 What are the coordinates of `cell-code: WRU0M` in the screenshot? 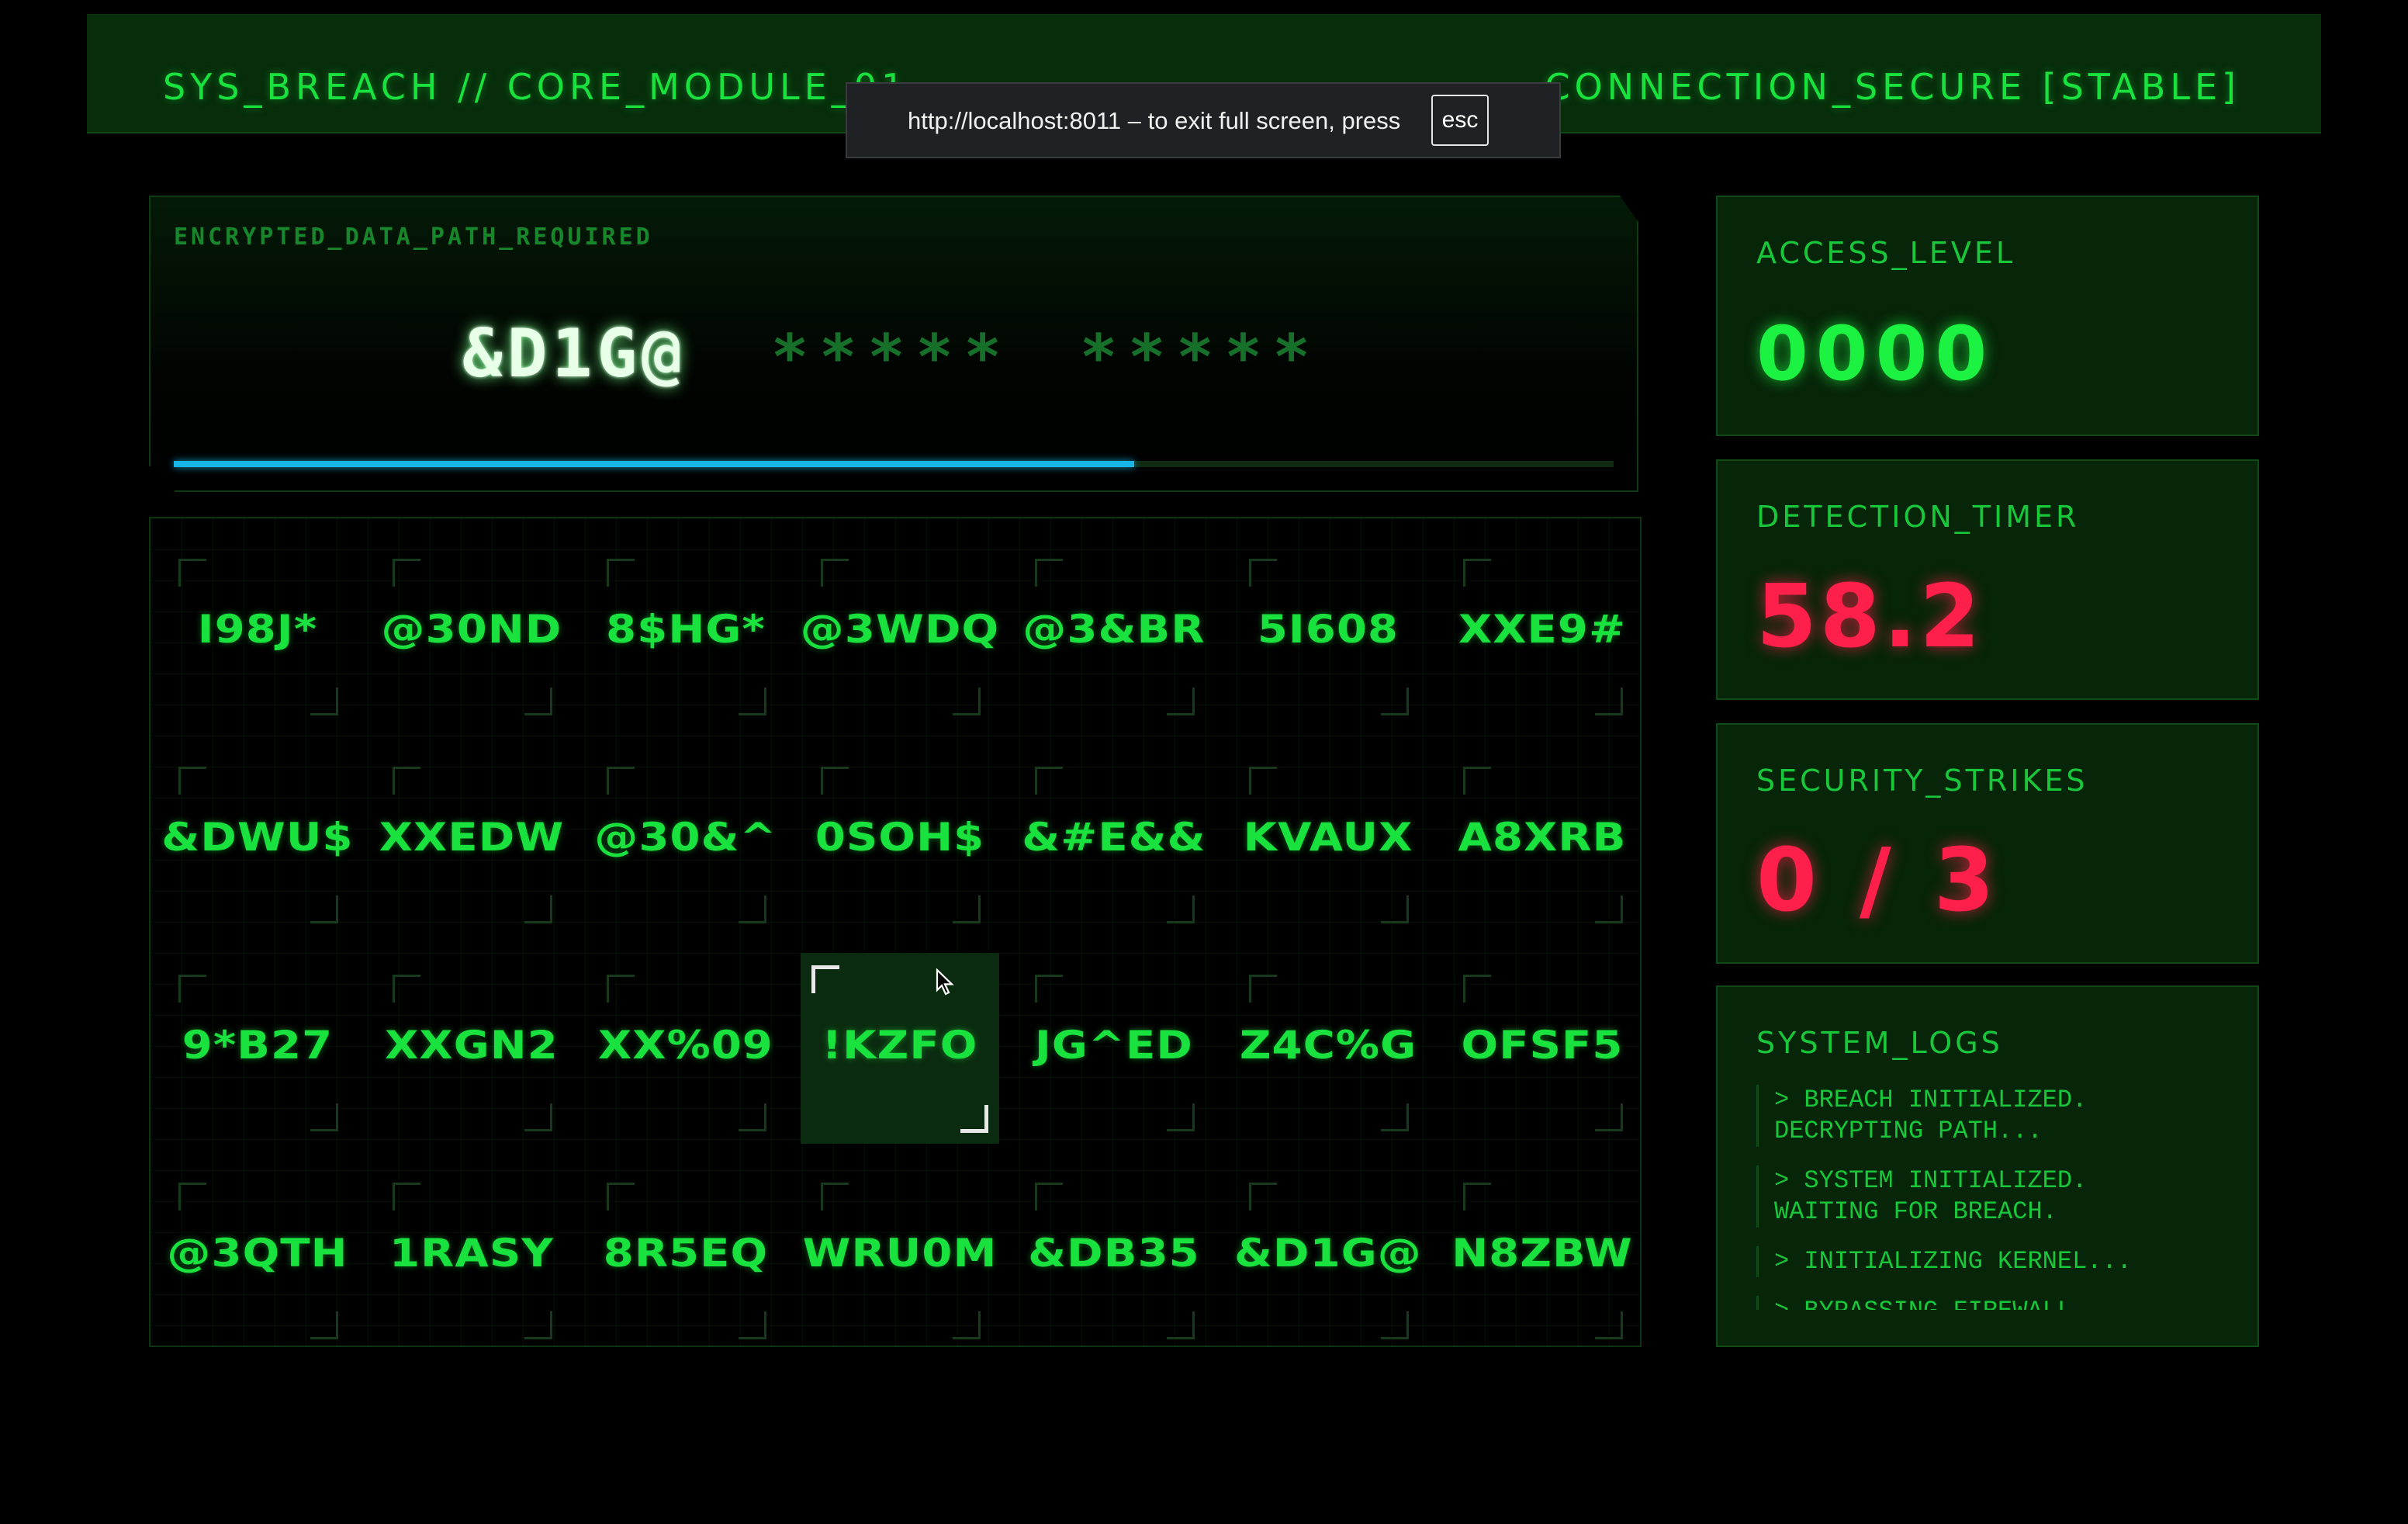 It's located at (900, 1253).